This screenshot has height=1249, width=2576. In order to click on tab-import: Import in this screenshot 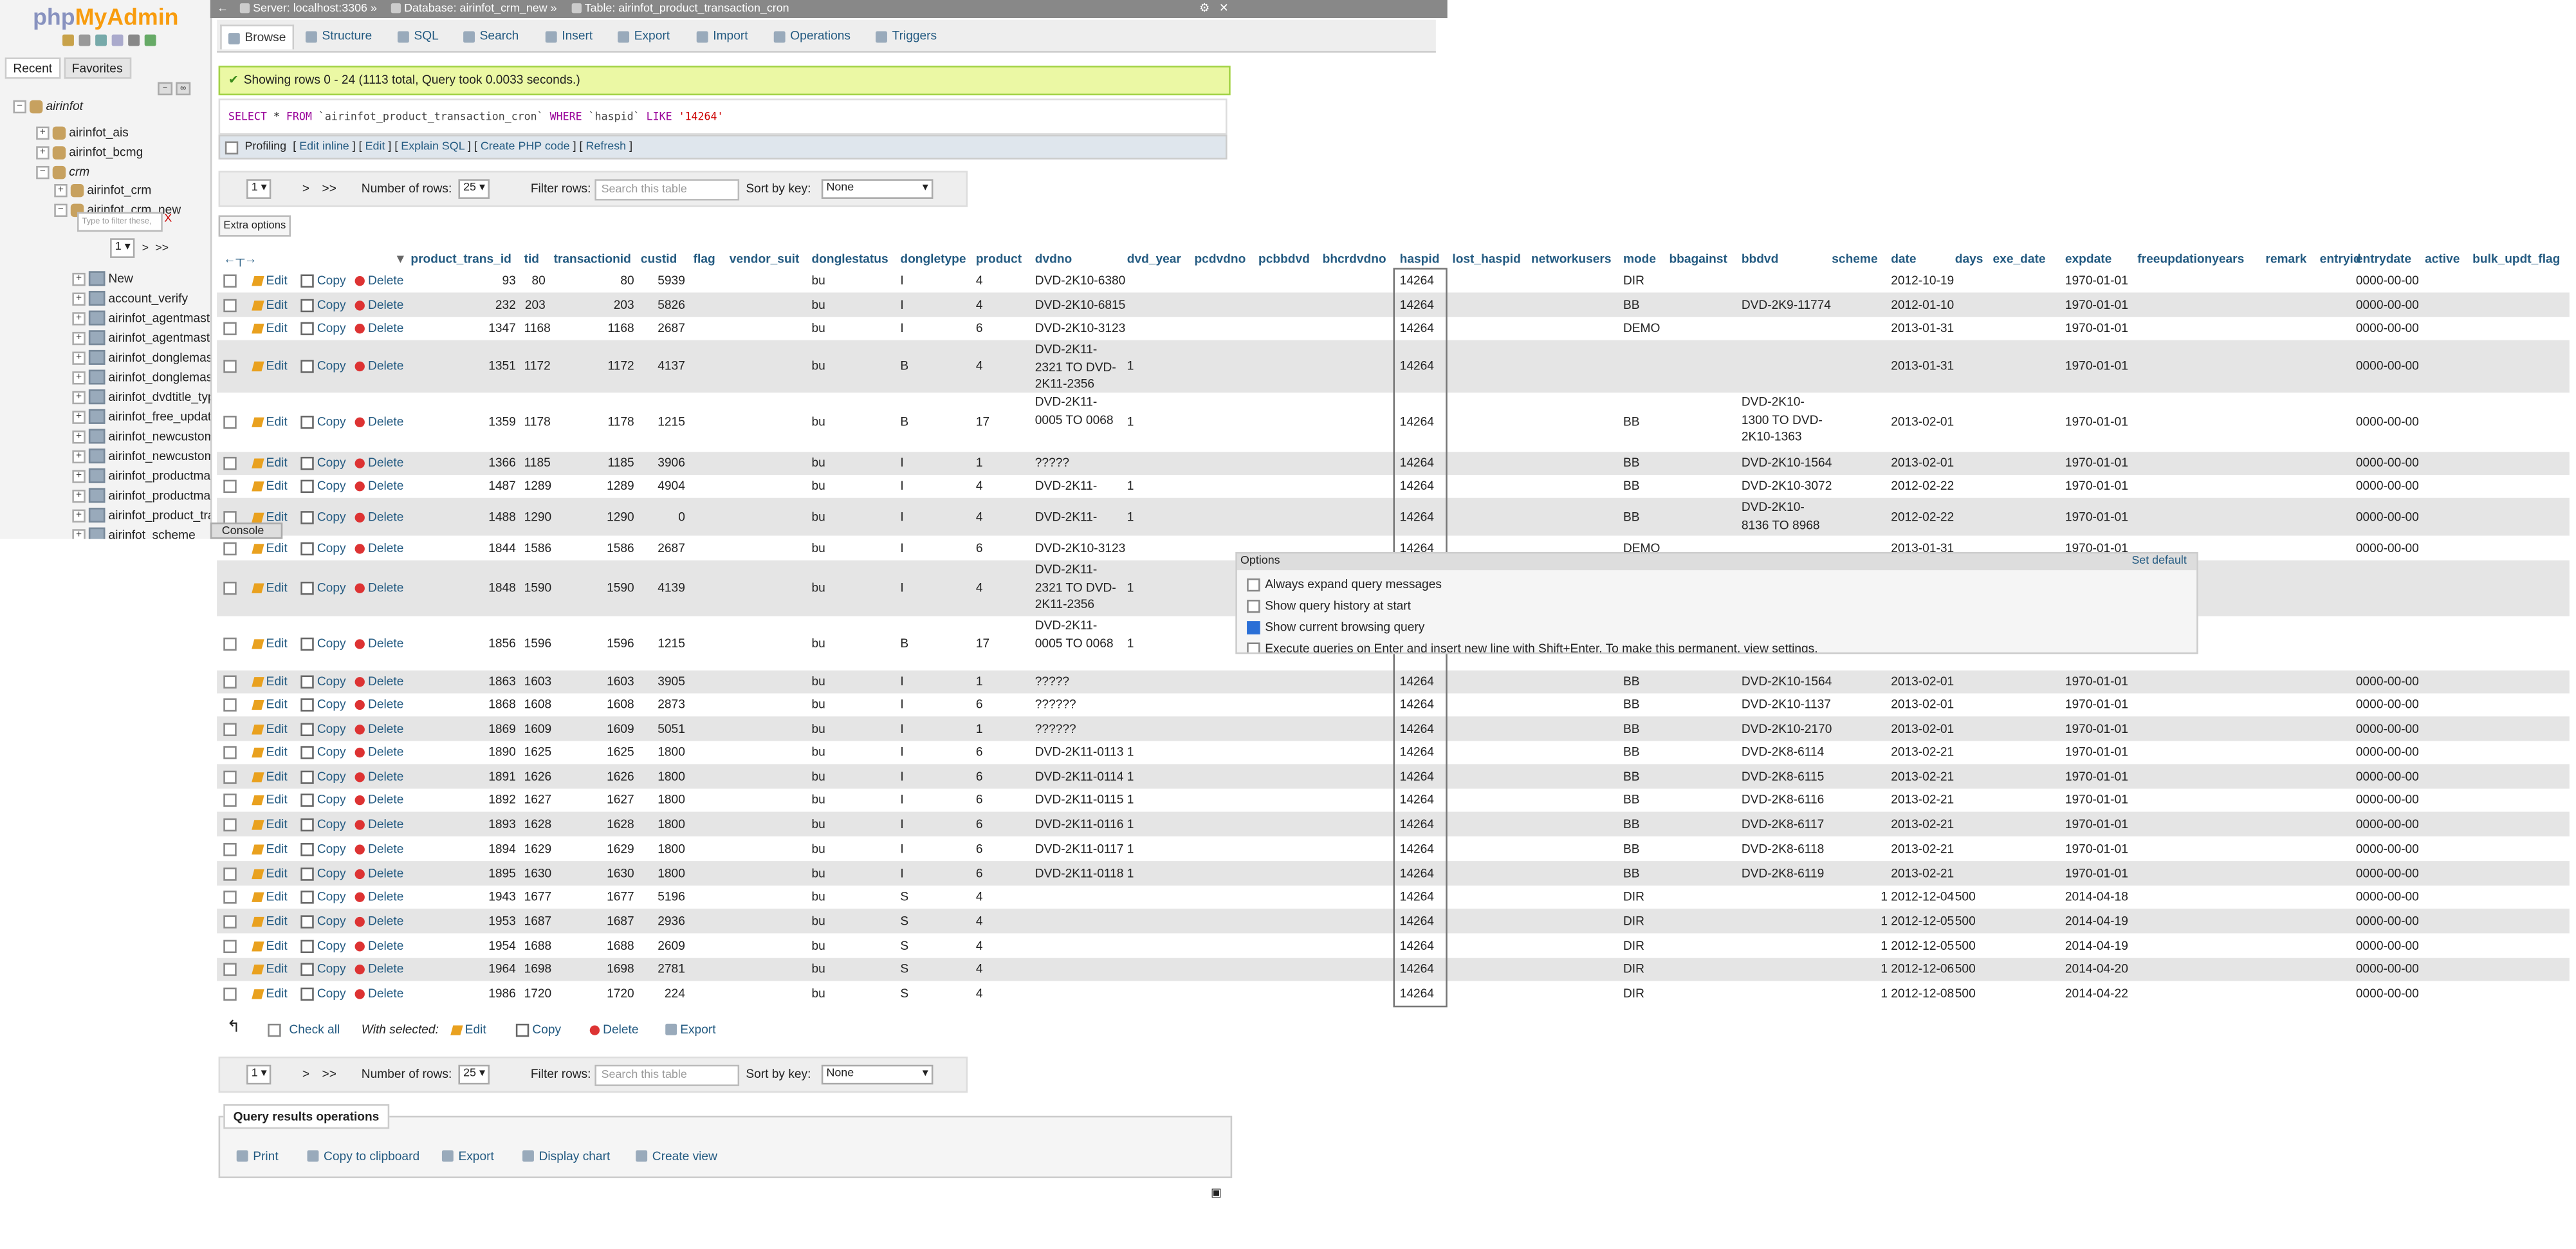, I will do `click(722, 36)`.